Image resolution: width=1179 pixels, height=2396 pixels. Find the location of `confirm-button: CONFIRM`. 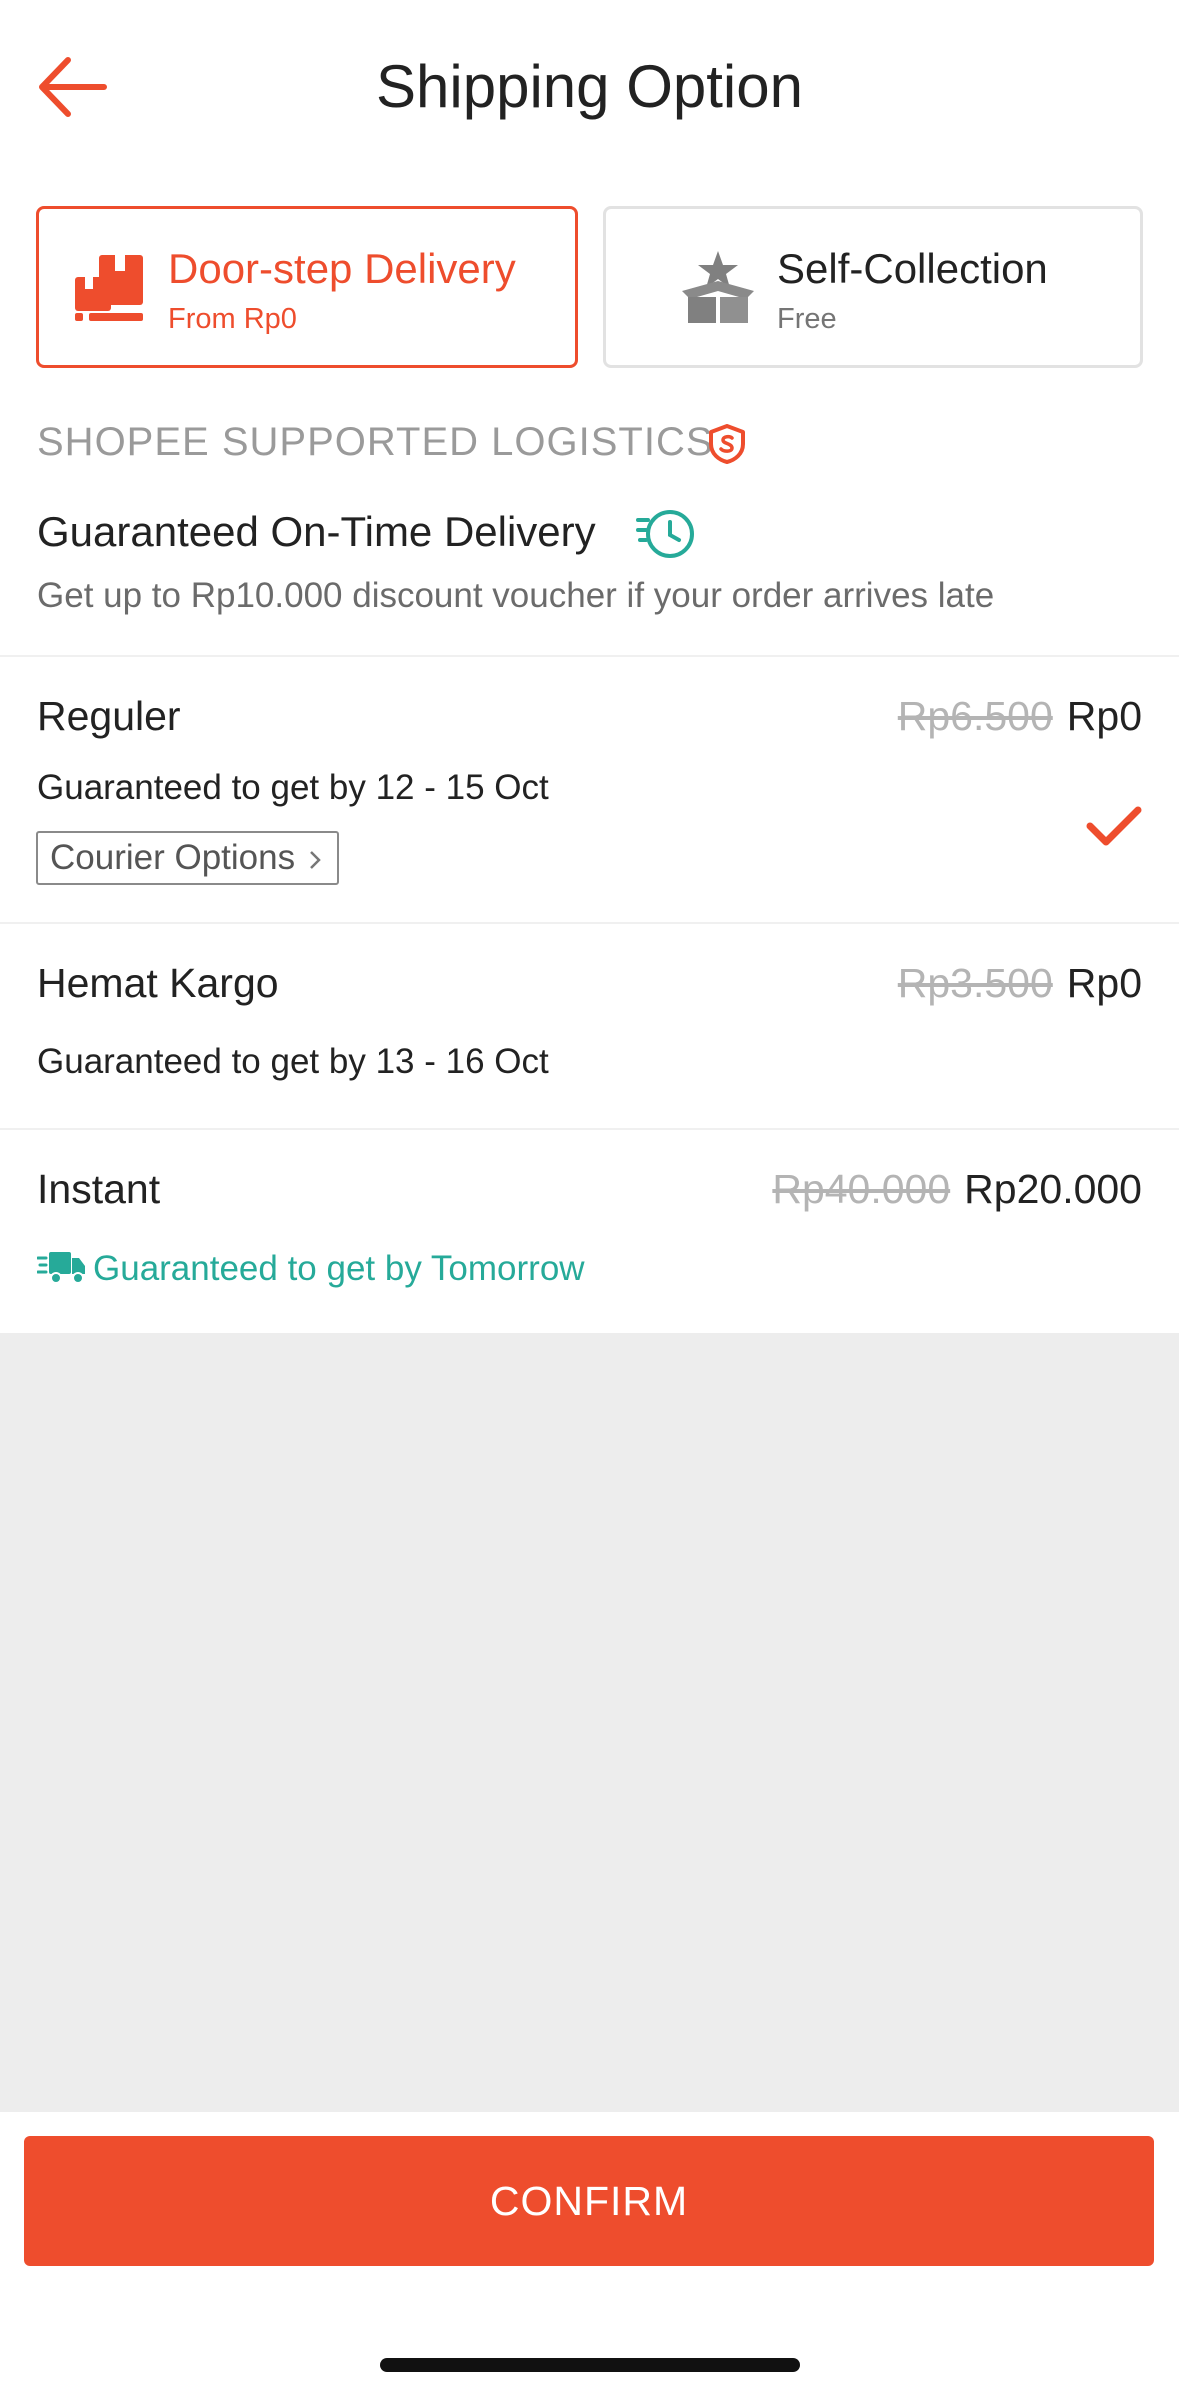

confirm-button: CONFIRM is located at coordinates (589, 2201).